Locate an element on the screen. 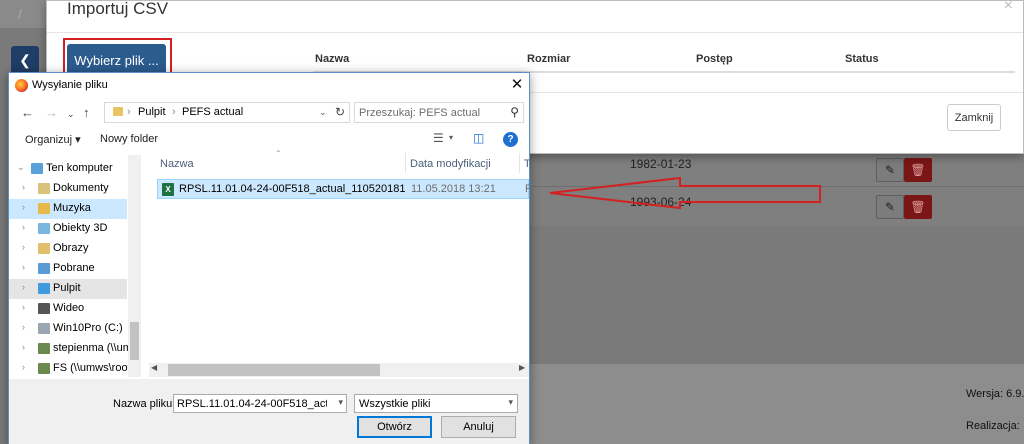 Image resolution: width=1024 pixels, height=444 pixels. 3d-folder-icon is located at coordinates (44, 228).